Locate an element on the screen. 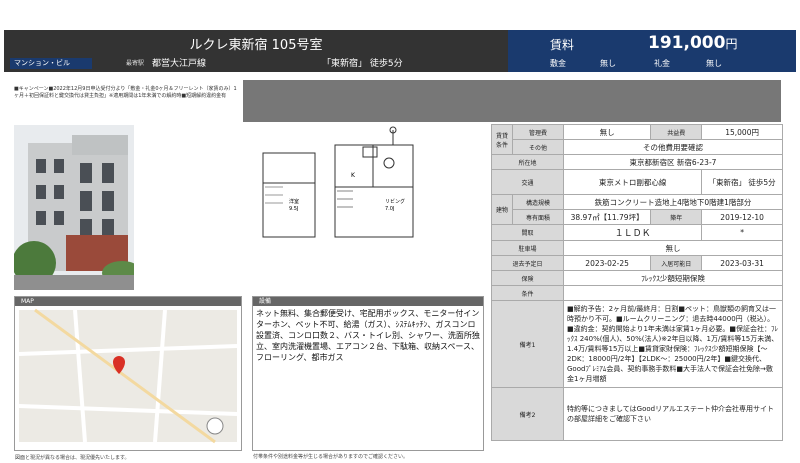 Image resolution: width=800 pixels, height=463 pixels. equipment-footnote: 付帯条件や別途料金等が生じる場合がありますのでご確認ください。 is located at coordinates (331, 457).